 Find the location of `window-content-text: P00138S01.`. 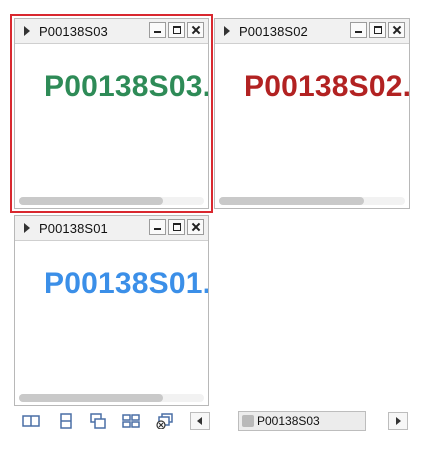

window-content-text: P00138S01. is located at coordinates (126, 283).